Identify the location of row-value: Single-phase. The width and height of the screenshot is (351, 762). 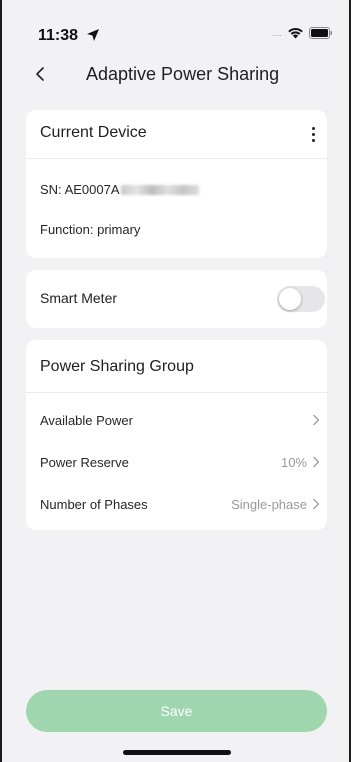
(269, 504).